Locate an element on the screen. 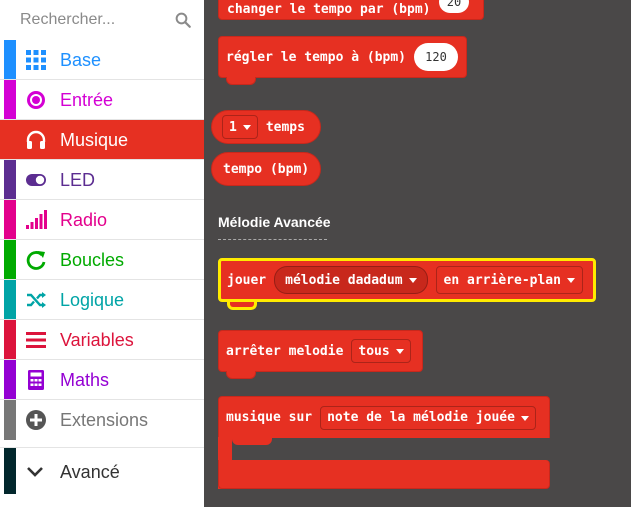 Image resolution: width=631 pixels, height=507 pixels. refresh-icon is located at coordinates (36, 260).